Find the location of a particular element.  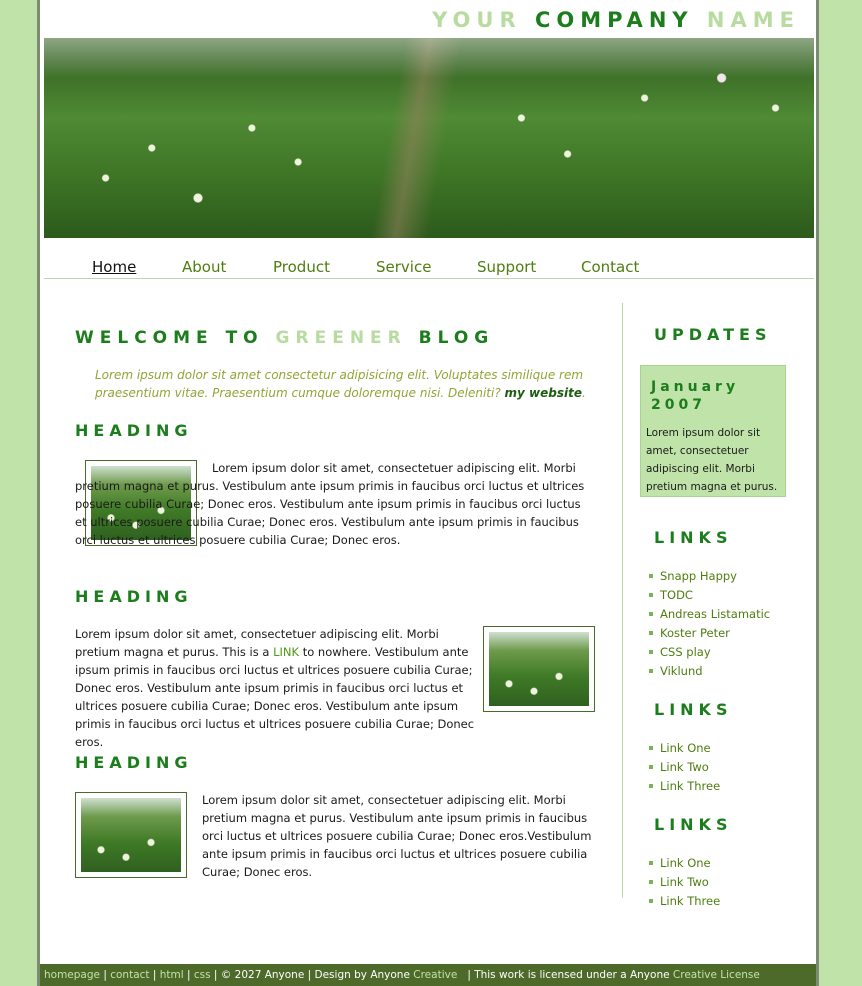

links-heading-3: LINKS is located at coordinates (693, 824).